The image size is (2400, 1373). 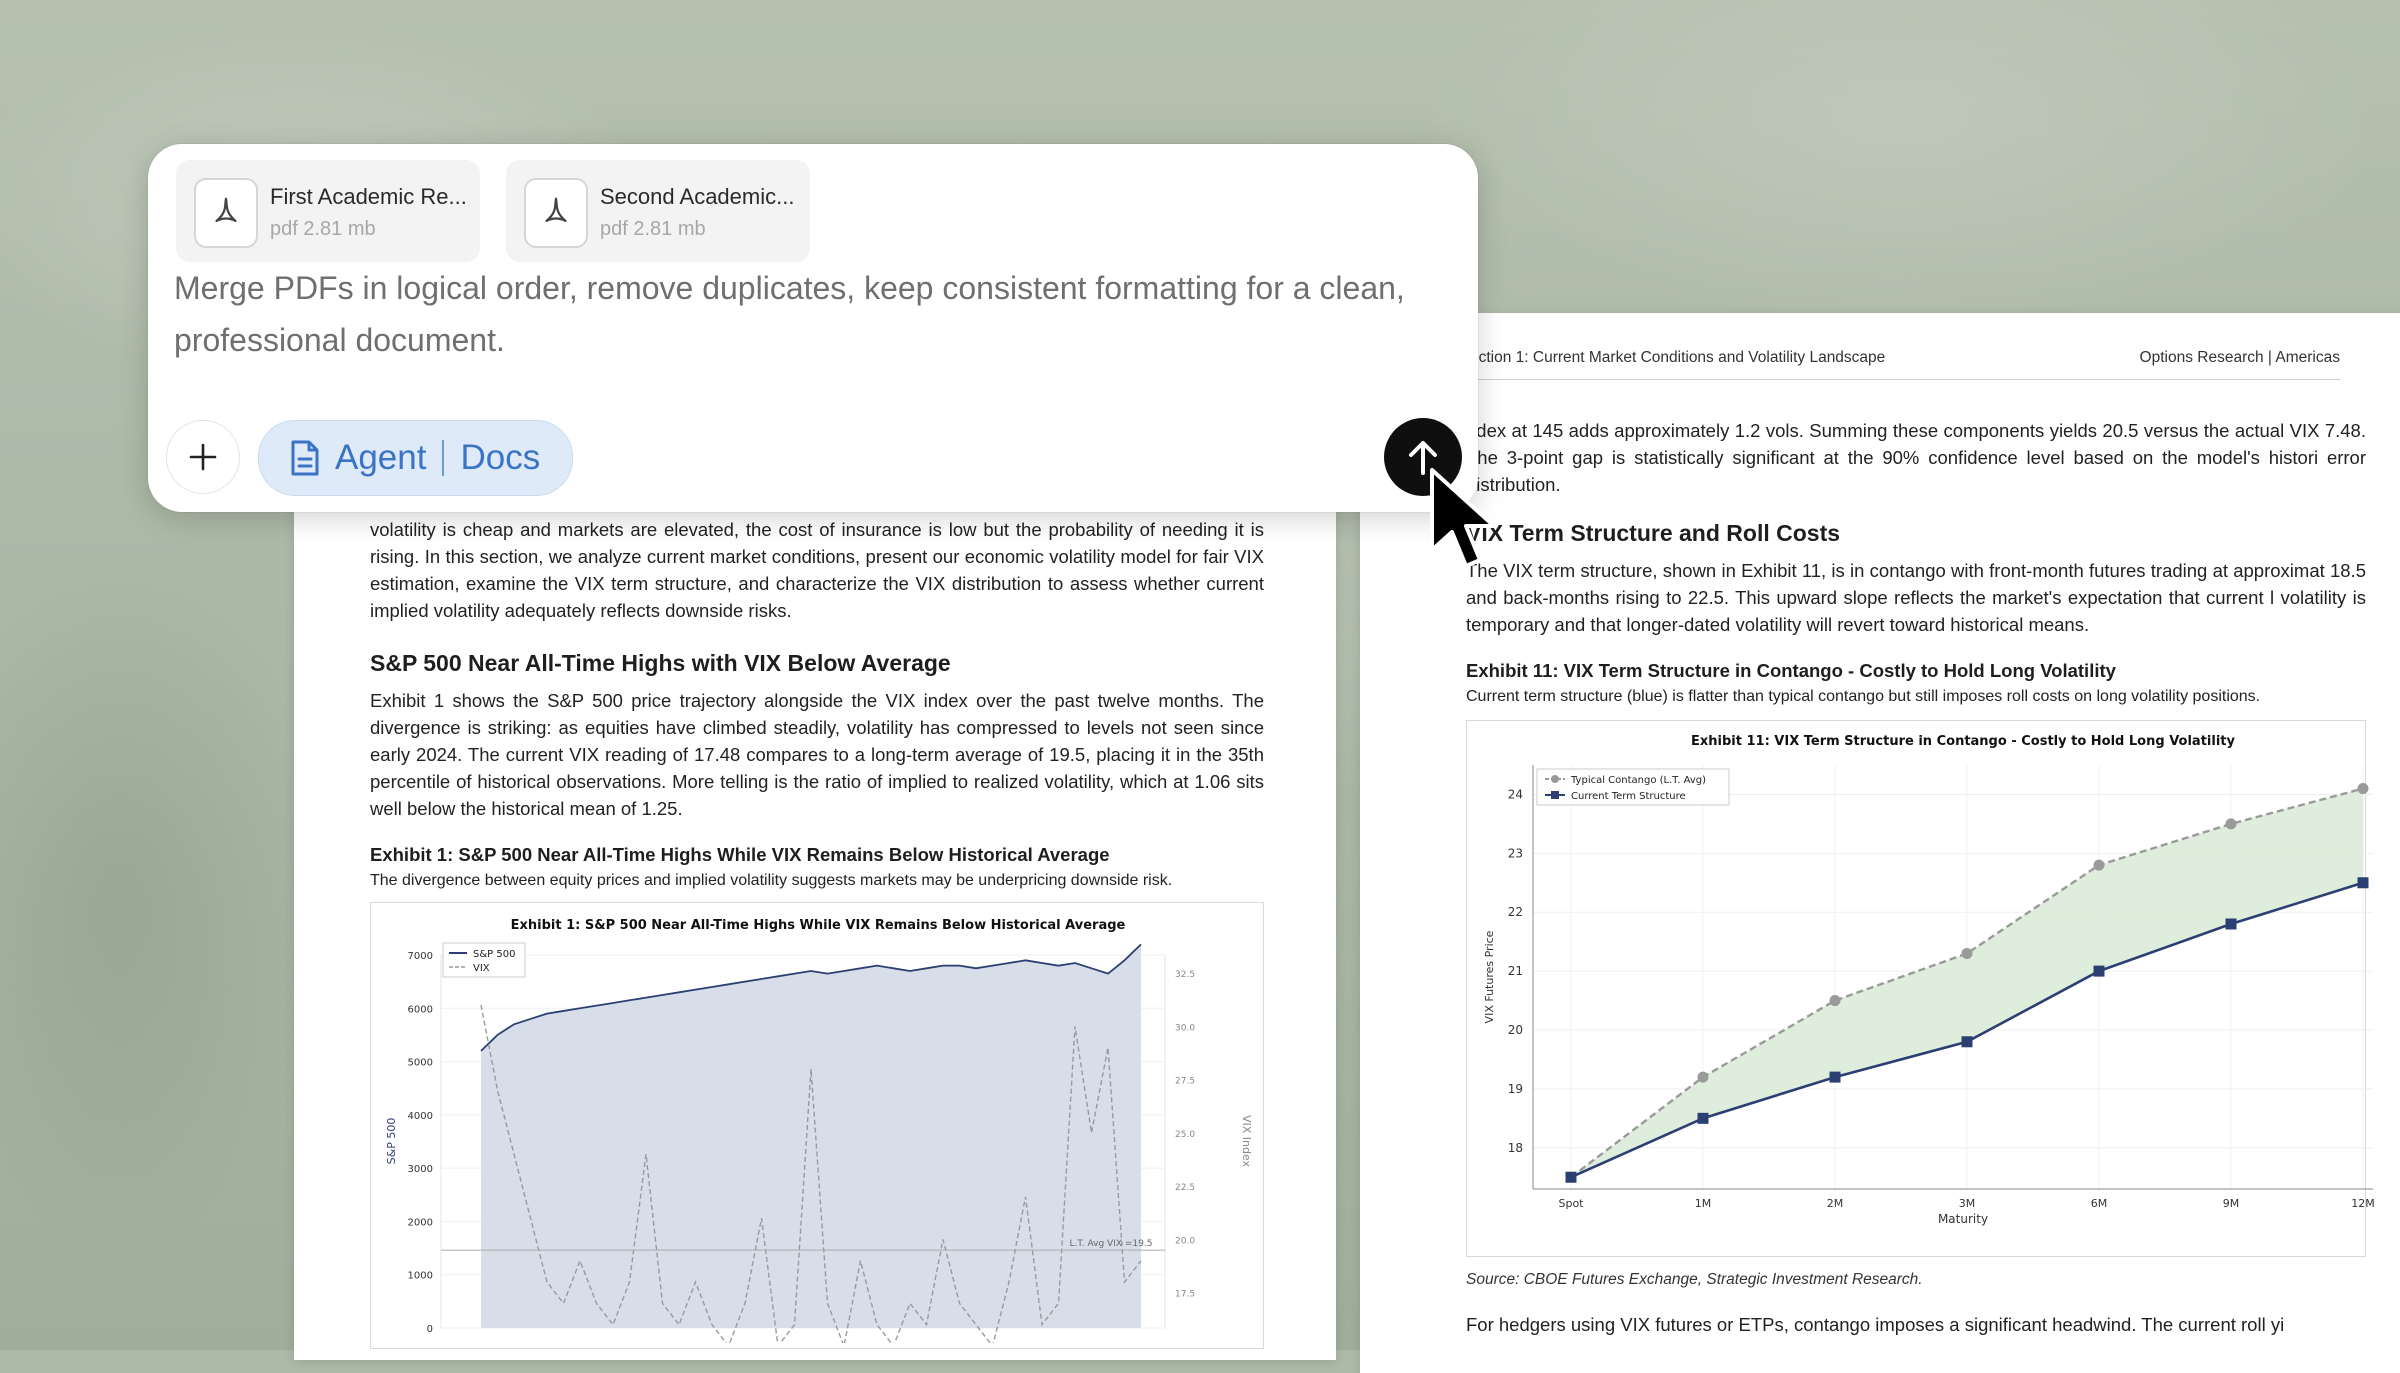 I want to click on legend-label: VIX, so click(x=481, y=968).